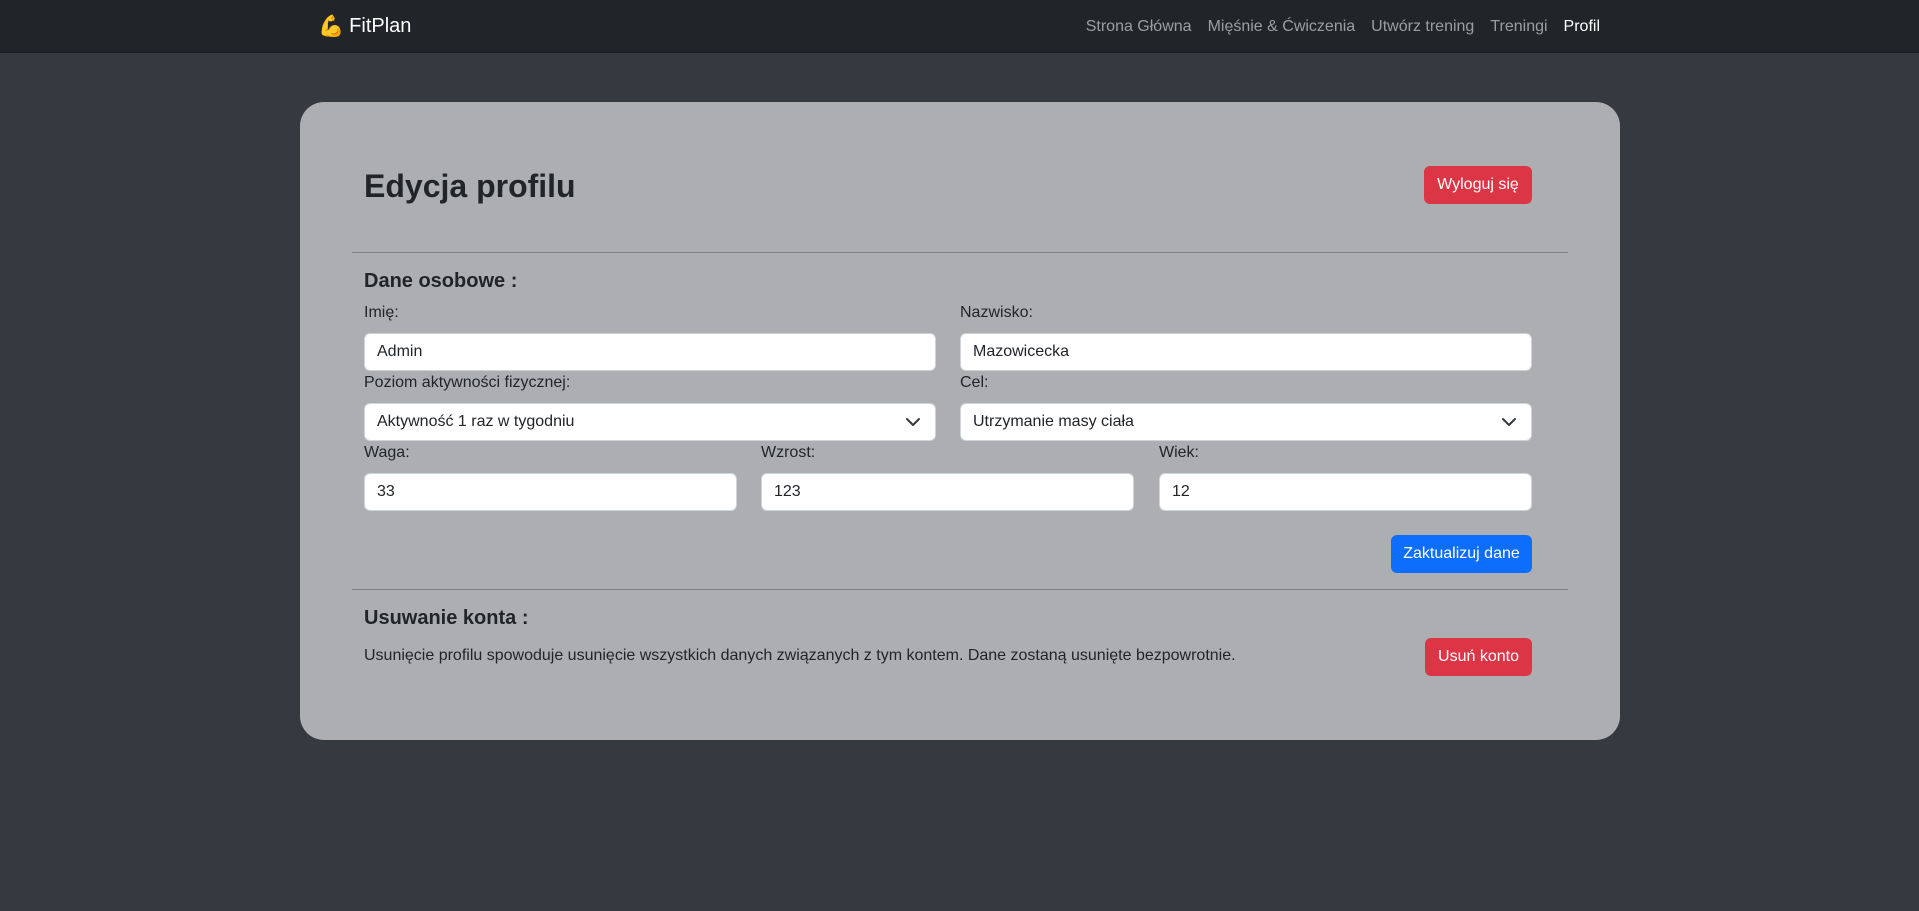 The height and width of the screenshot is (911, 1919). I want to click on flexed-biceps-icon: 💪, so click(331, 26).